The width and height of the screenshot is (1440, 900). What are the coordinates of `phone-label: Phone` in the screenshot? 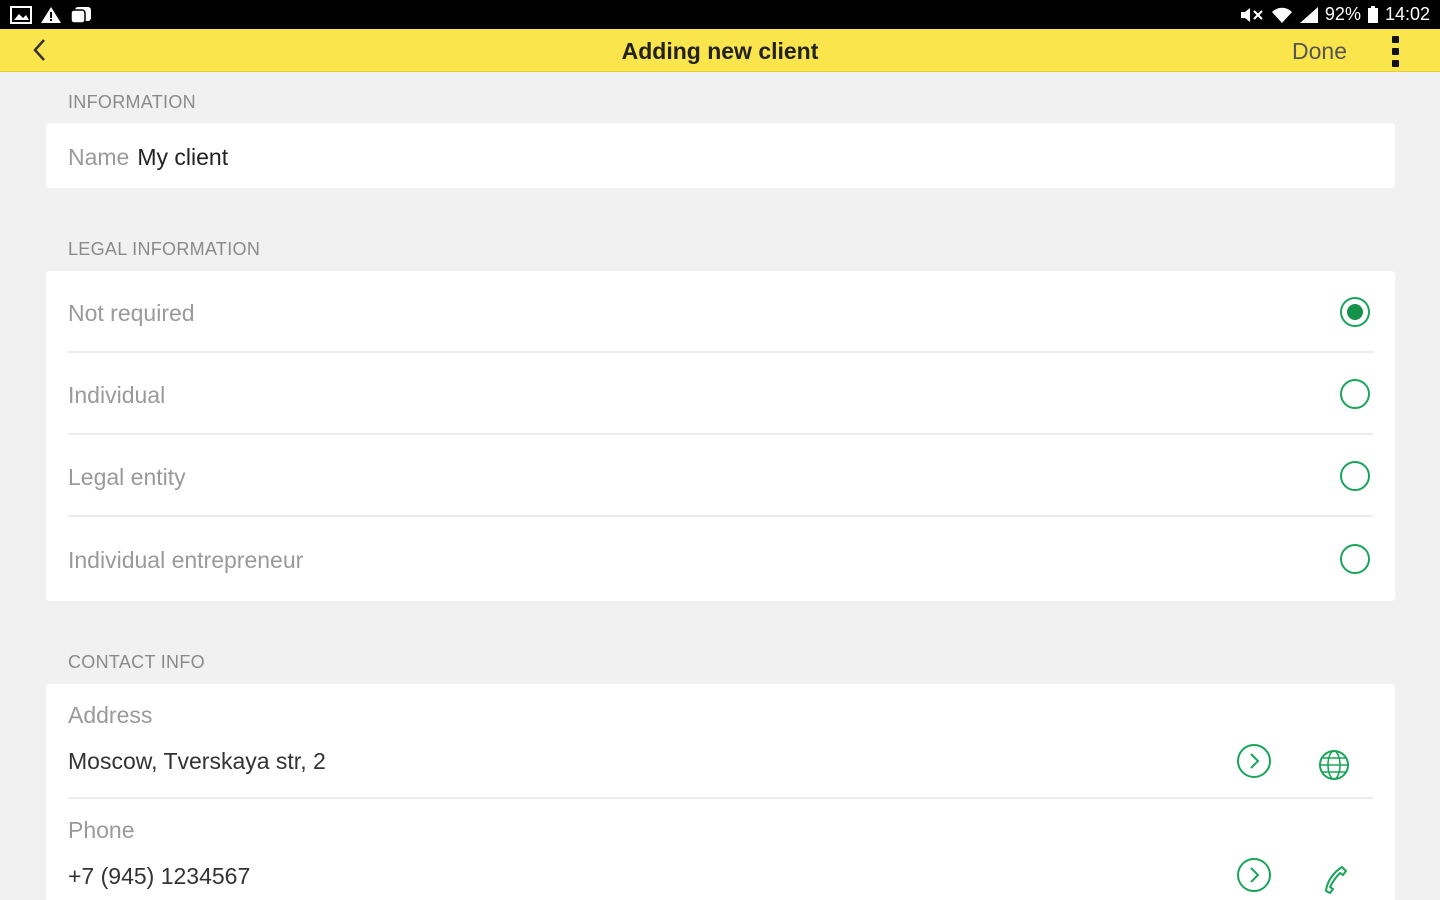 It's located at (101, 830).